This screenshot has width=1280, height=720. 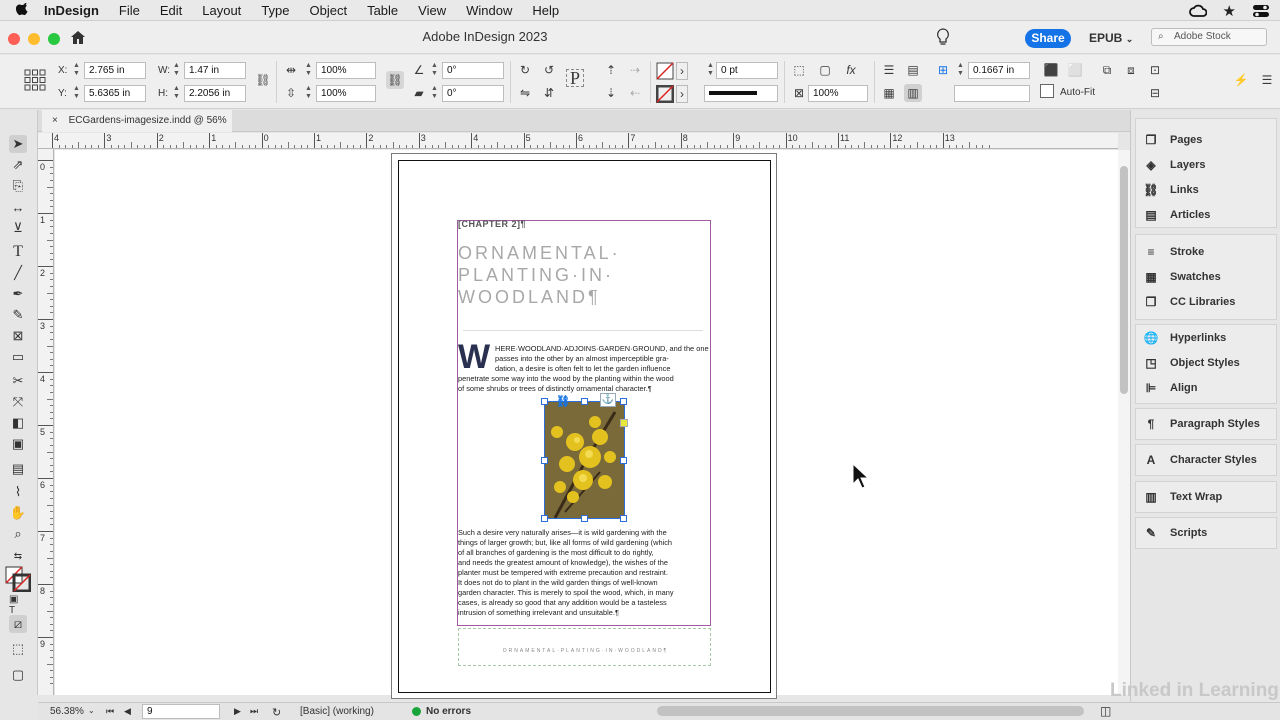 What do you see at coordinates (221, 10) in the screenshot?
I see `menu-layout: Layout` at bounding box center [221, 10].